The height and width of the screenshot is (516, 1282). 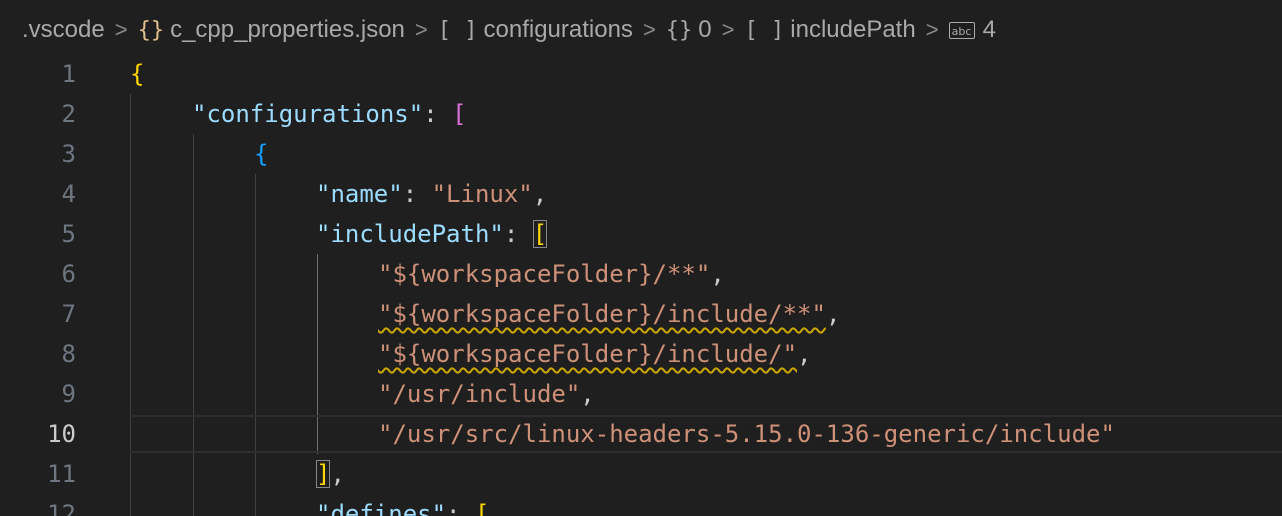 I want to click on code-line: 4 "name": "Linux",, so click(x=641, y=194).